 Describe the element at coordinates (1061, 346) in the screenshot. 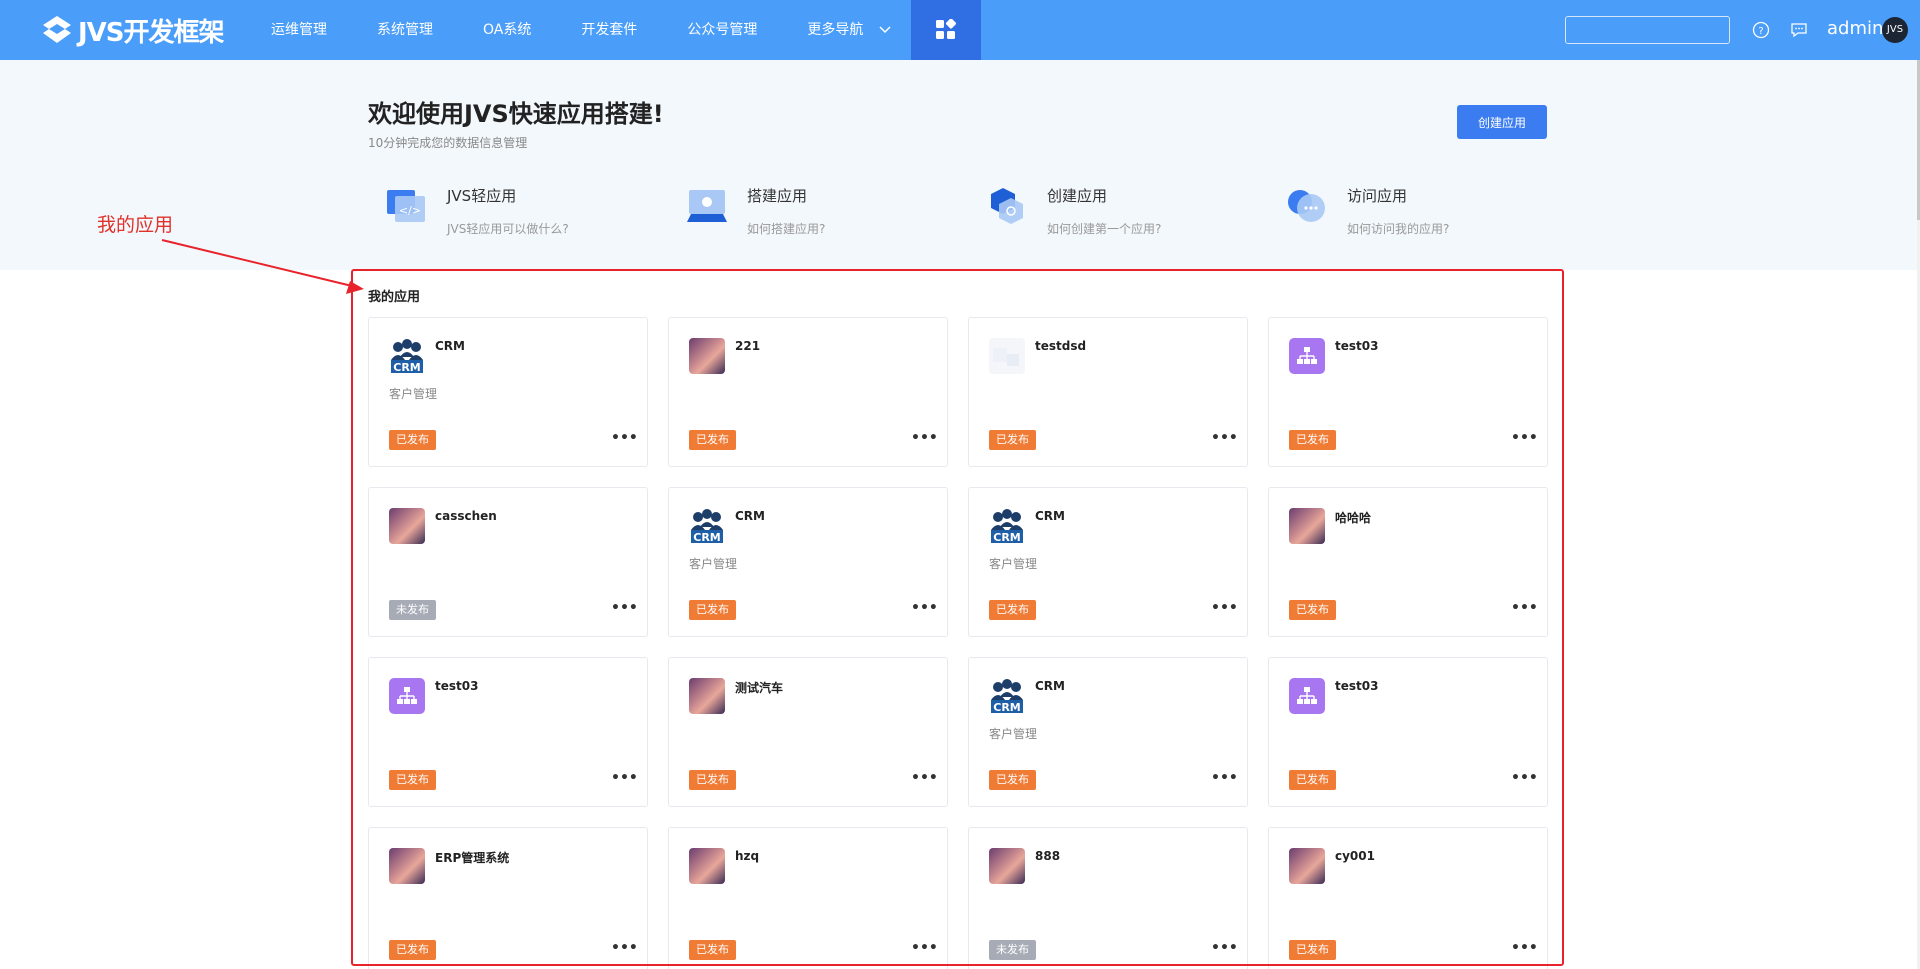

I see `app-name: testdsd` at that location.